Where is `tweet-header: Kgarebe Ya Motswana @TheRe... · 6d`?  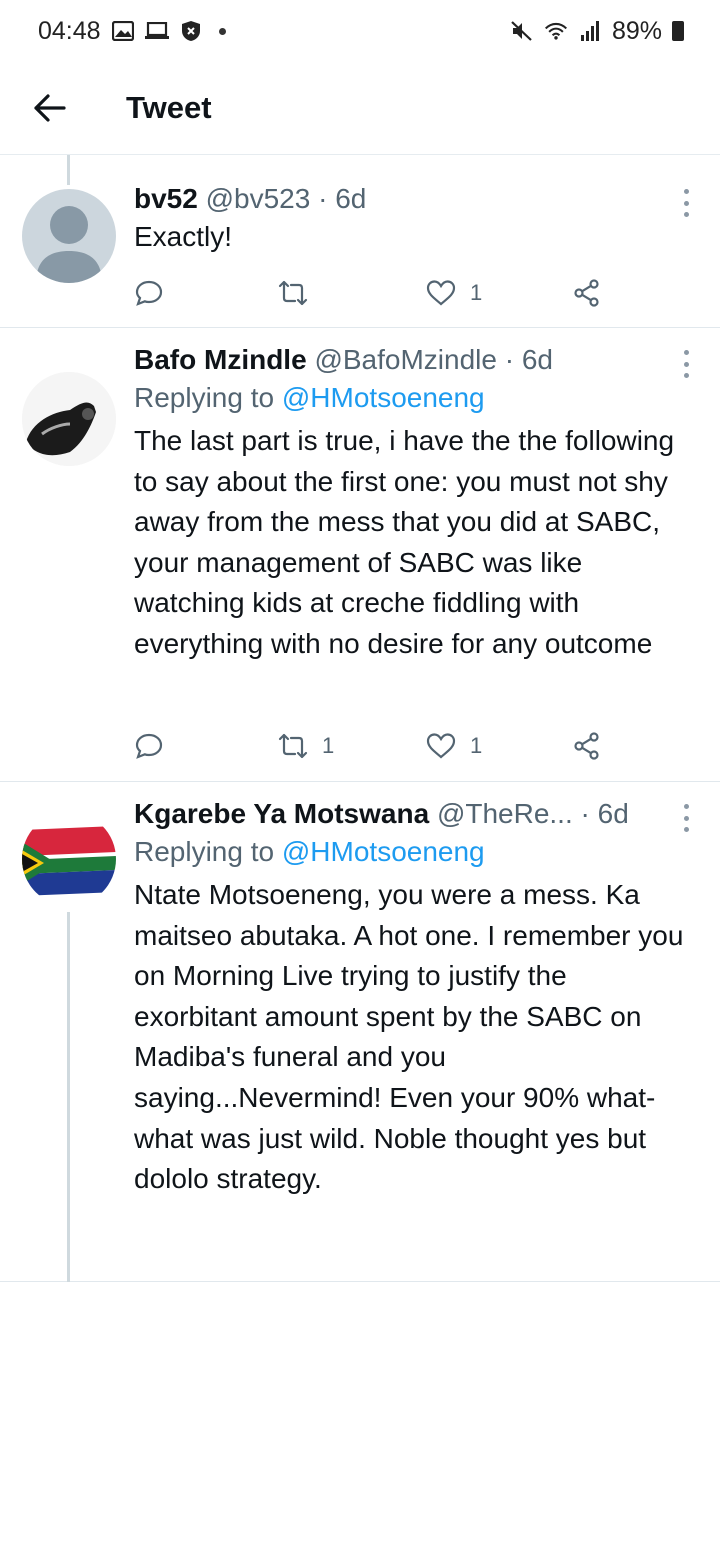 tweet-header: Kgarebe Ya Motswana @TheRe... · 6d is located at coordinates (381, 813).